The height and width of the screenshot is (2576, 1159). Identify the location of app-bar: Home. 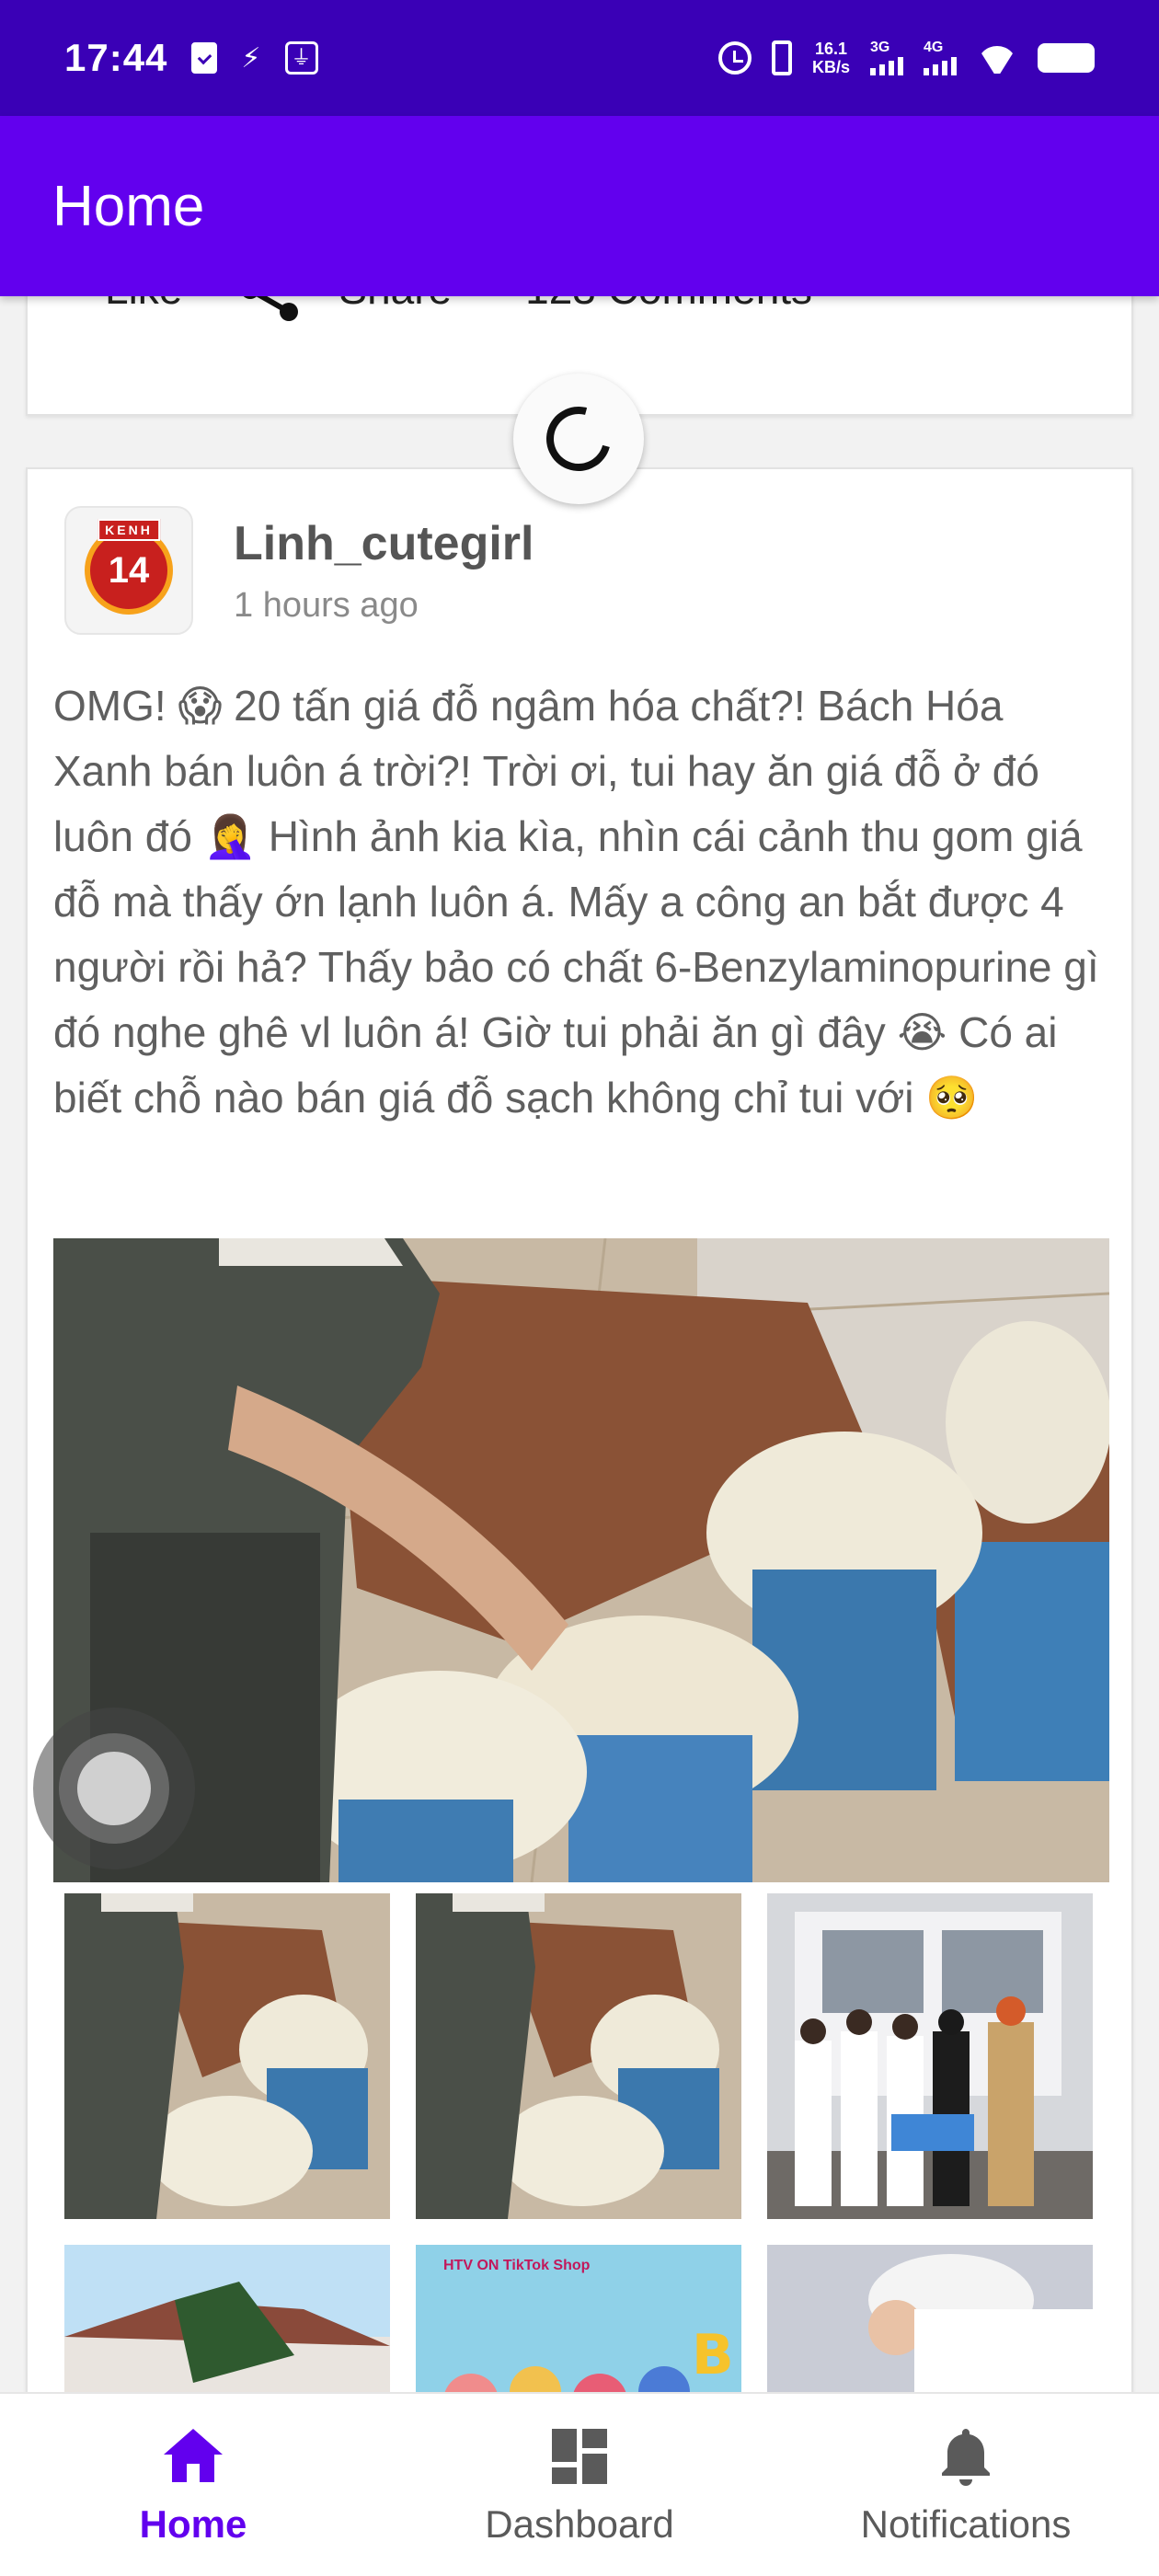
(579, 206).